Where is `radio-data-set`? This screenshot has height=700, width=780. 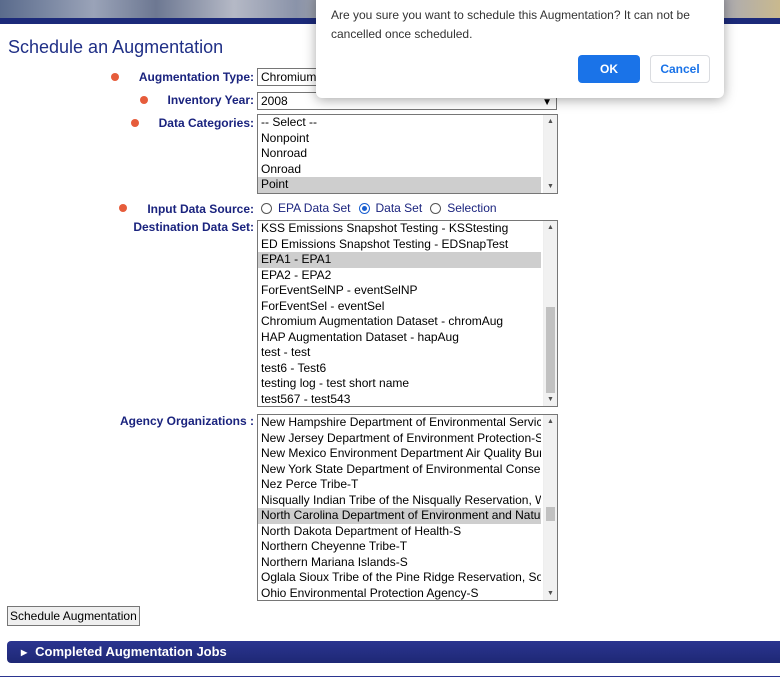
radio-data-set is located at coordinates (364, 208).